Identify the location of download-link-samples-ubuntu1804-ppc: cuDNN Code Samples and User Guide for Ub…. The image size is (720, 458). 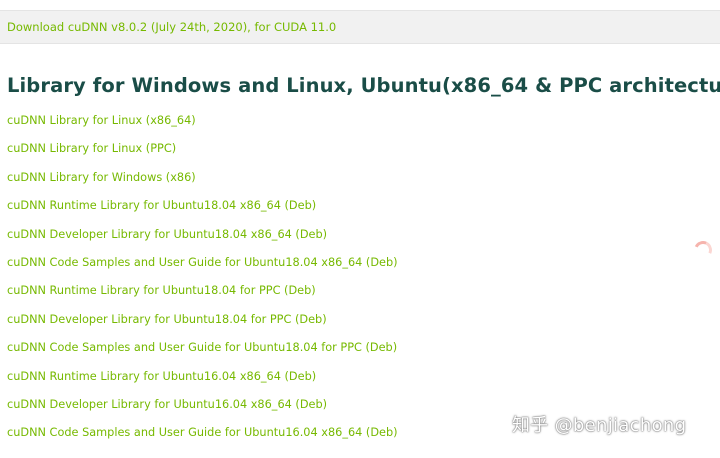
(202, 347).